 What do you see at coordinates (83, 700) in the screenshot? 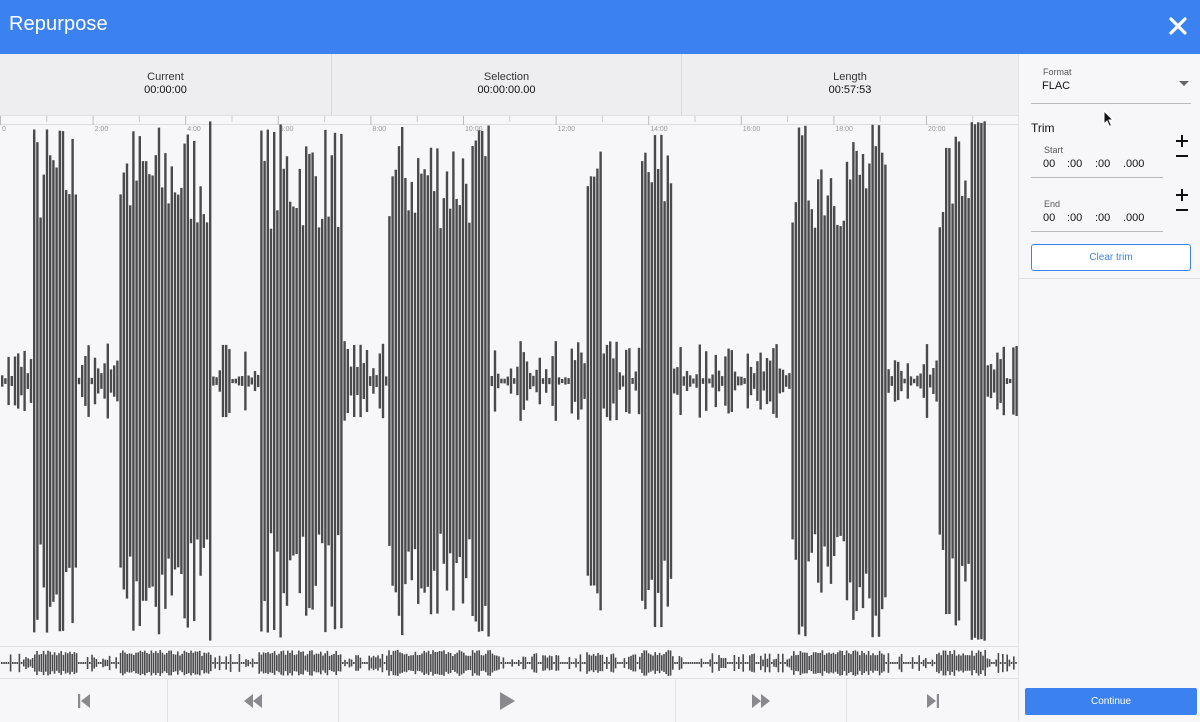
I see `skip-to-start-button` at bounding box center [83, 700].